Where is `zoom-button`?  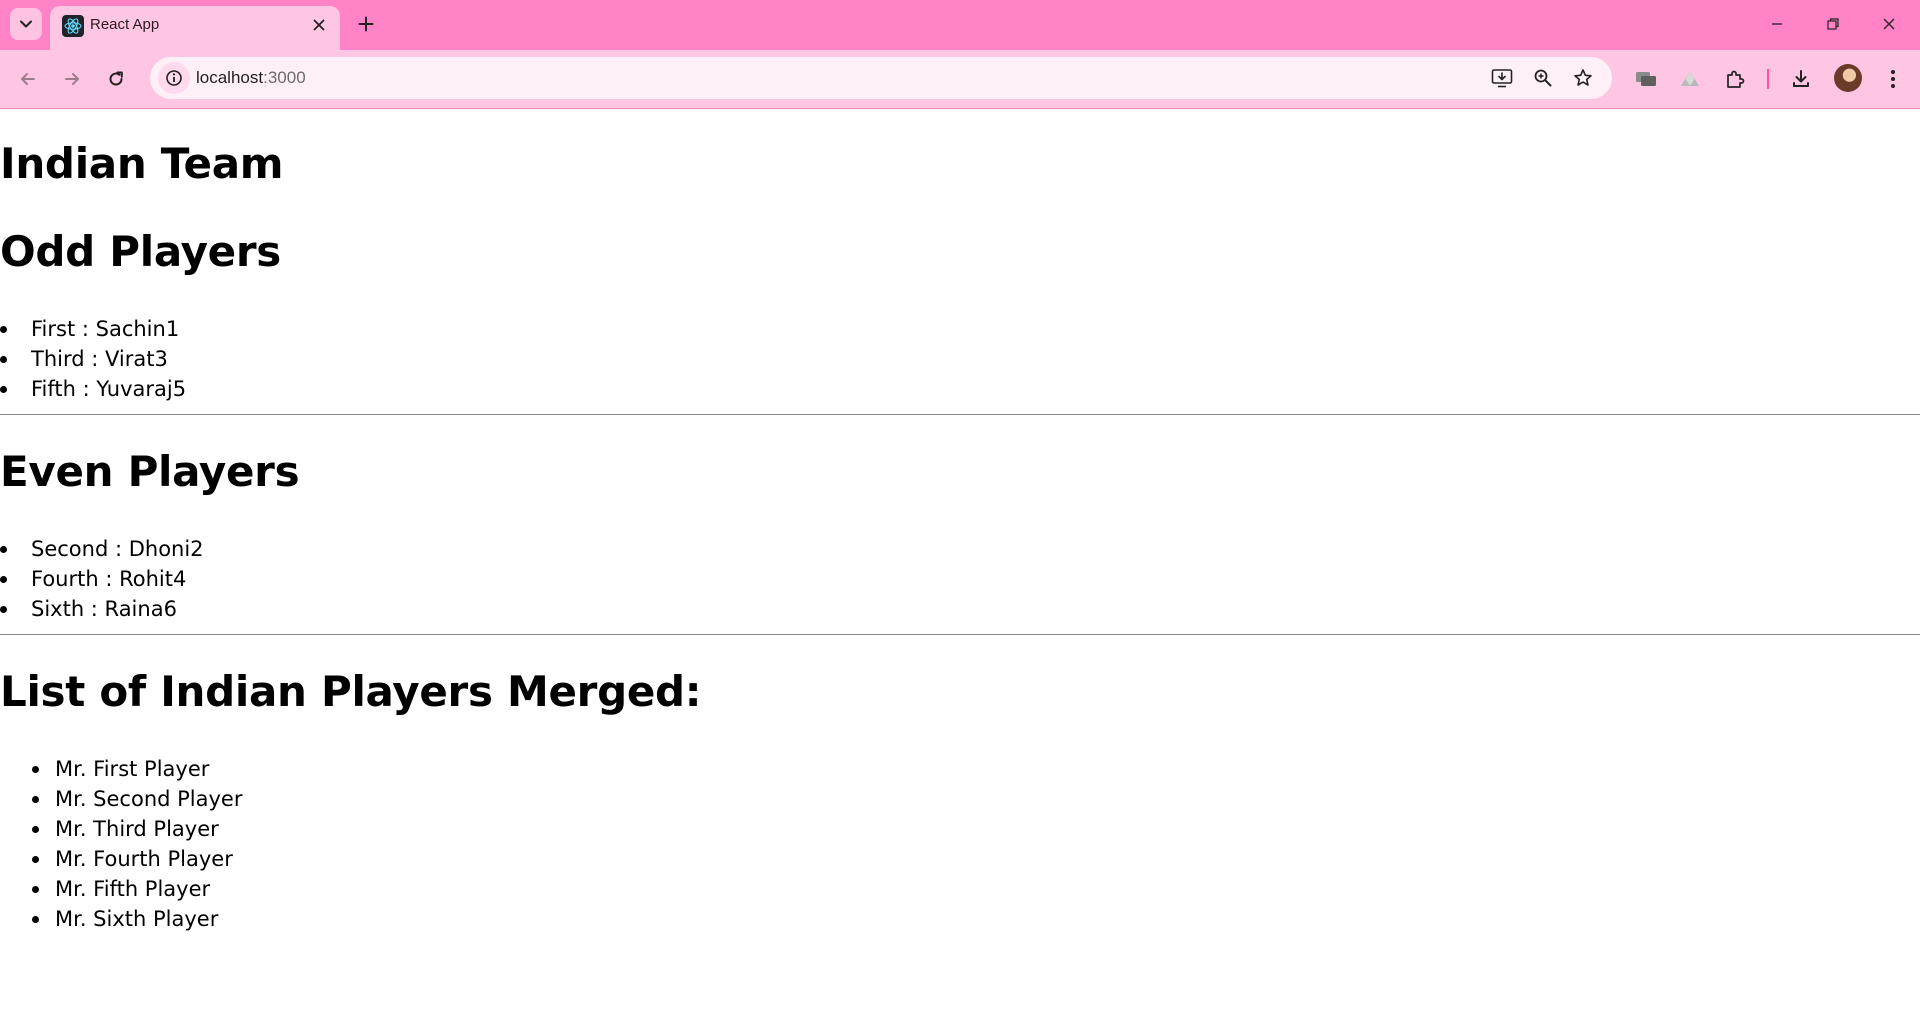 zoom-button is located at coordinates (1543, 78).